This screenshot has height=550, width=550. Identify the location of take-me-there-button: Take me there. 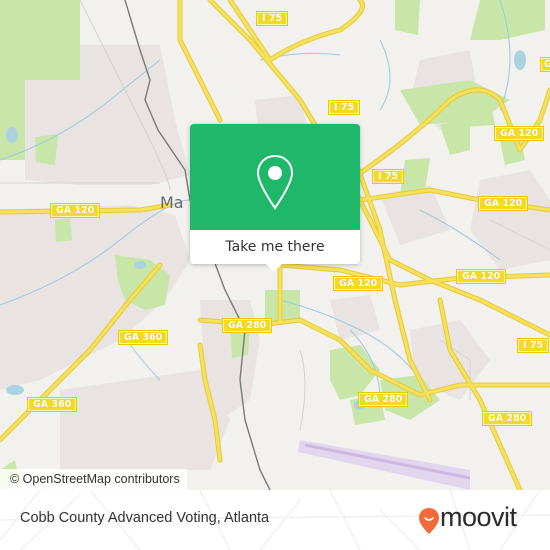
(275, 247).